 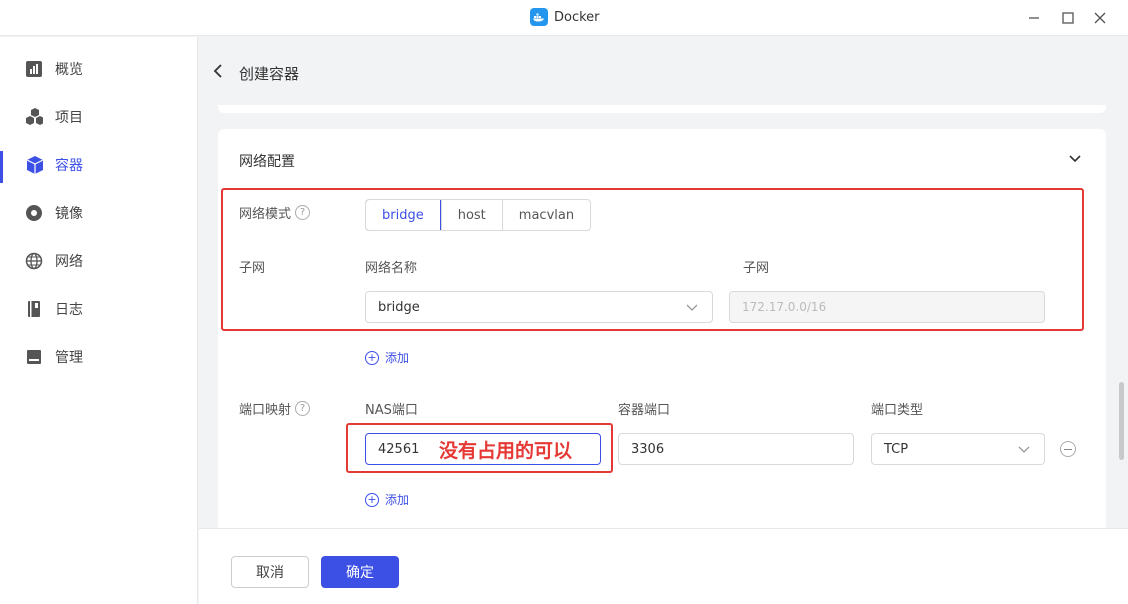 I want to click on port-mapping-label-text: 端口映射, so click(x=265, y=410).